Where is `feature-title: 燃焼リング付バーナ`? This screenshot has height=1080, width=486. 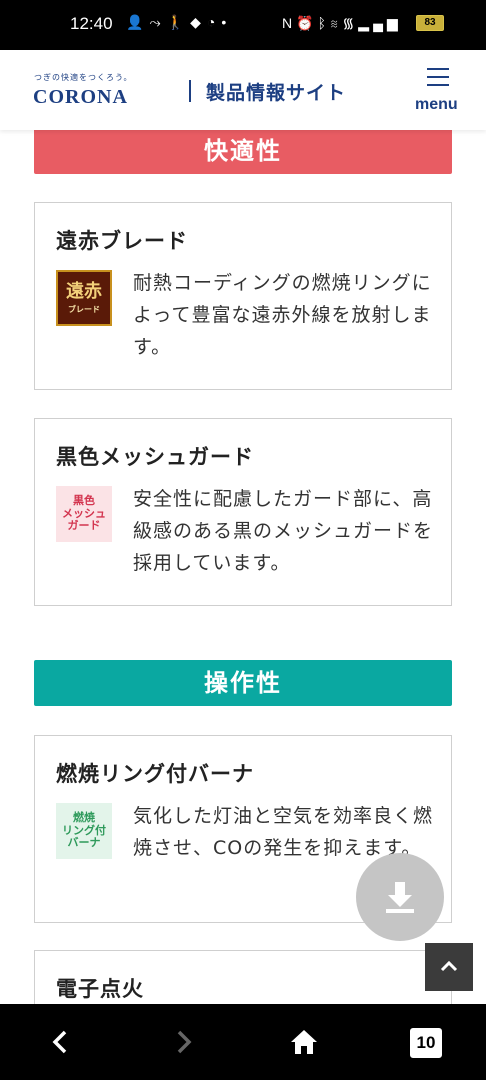 feature-title: 燃焼リング付バーナ is located at coordinates (155, 774).